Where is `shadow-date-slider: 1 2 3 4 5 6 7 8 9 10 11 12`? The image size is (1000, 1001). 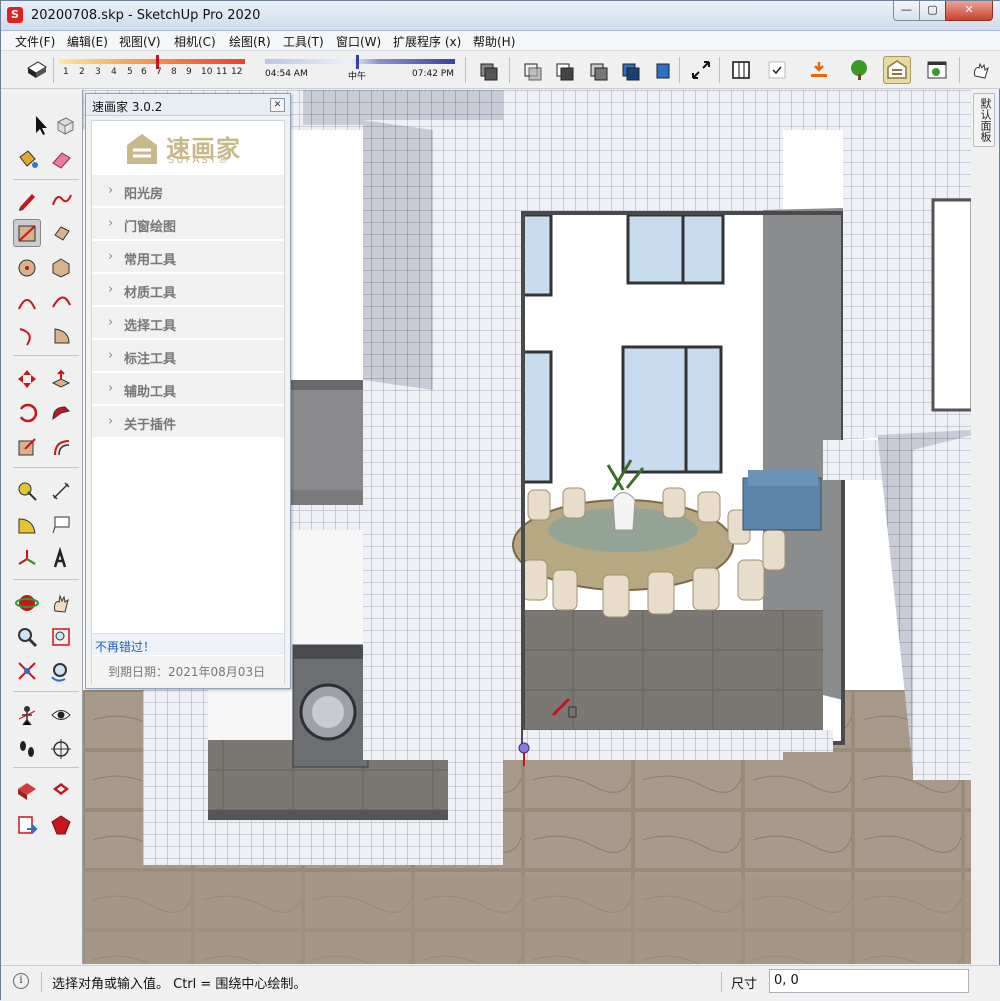 shadow-date-slider: 1 2 3 4 5 6 7 8 9 10 11 12 is located at coordinates (152, 70).